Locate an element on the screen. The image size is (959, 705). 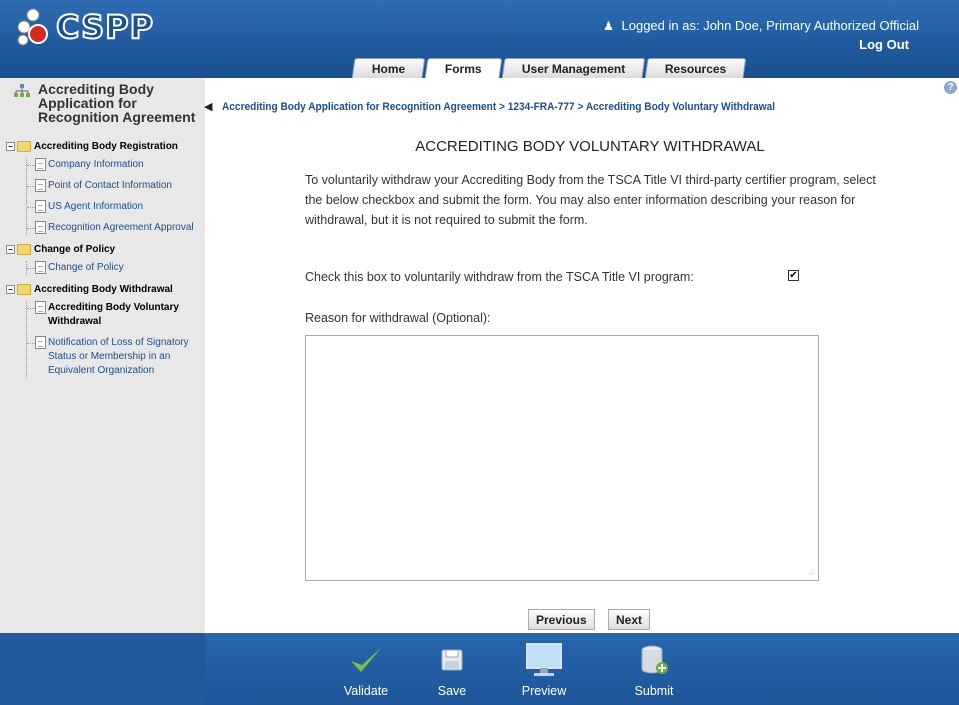
sidebar-item-change-of-policy: Change of Policy is located at coordinates (114, 268).